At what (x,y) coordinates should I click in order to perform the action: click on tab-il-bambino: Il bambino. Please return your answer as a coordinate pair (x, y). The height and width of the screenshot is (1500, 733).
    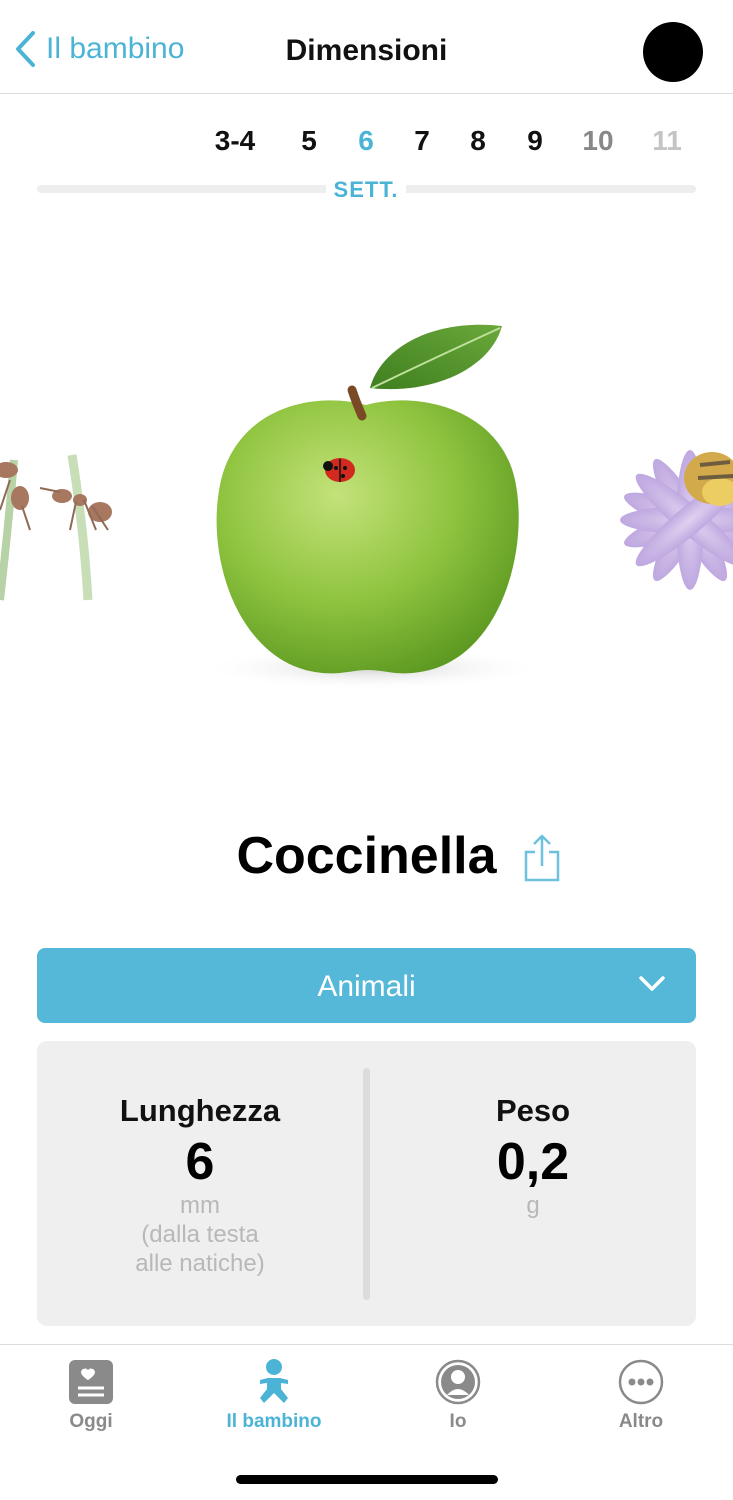
    Looking at the image, I should click on (274, 1395).